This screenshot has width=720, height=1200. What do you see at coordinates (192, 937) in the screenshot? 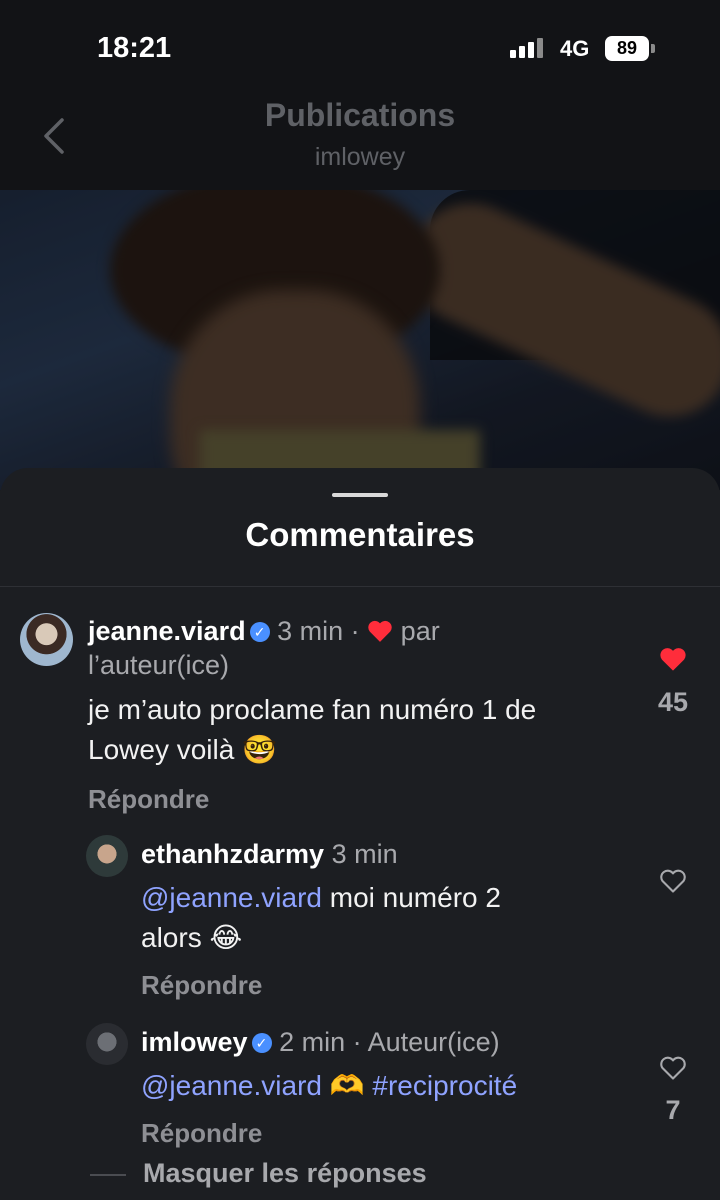
I see `comment-text-line: alors 😂` at bounding box center [192, 937].